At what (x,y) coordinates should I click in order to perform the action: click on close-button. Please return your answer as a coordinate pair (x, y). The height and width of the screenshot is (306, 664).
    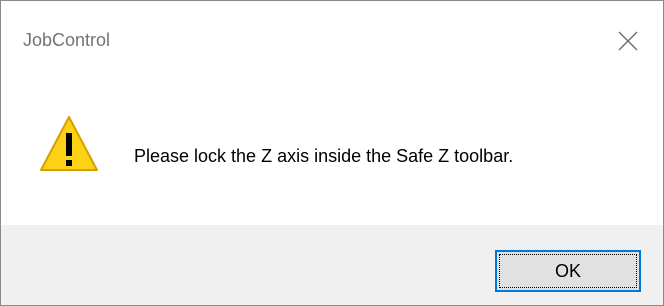
    Looking at the image, I should click on (628, 41).